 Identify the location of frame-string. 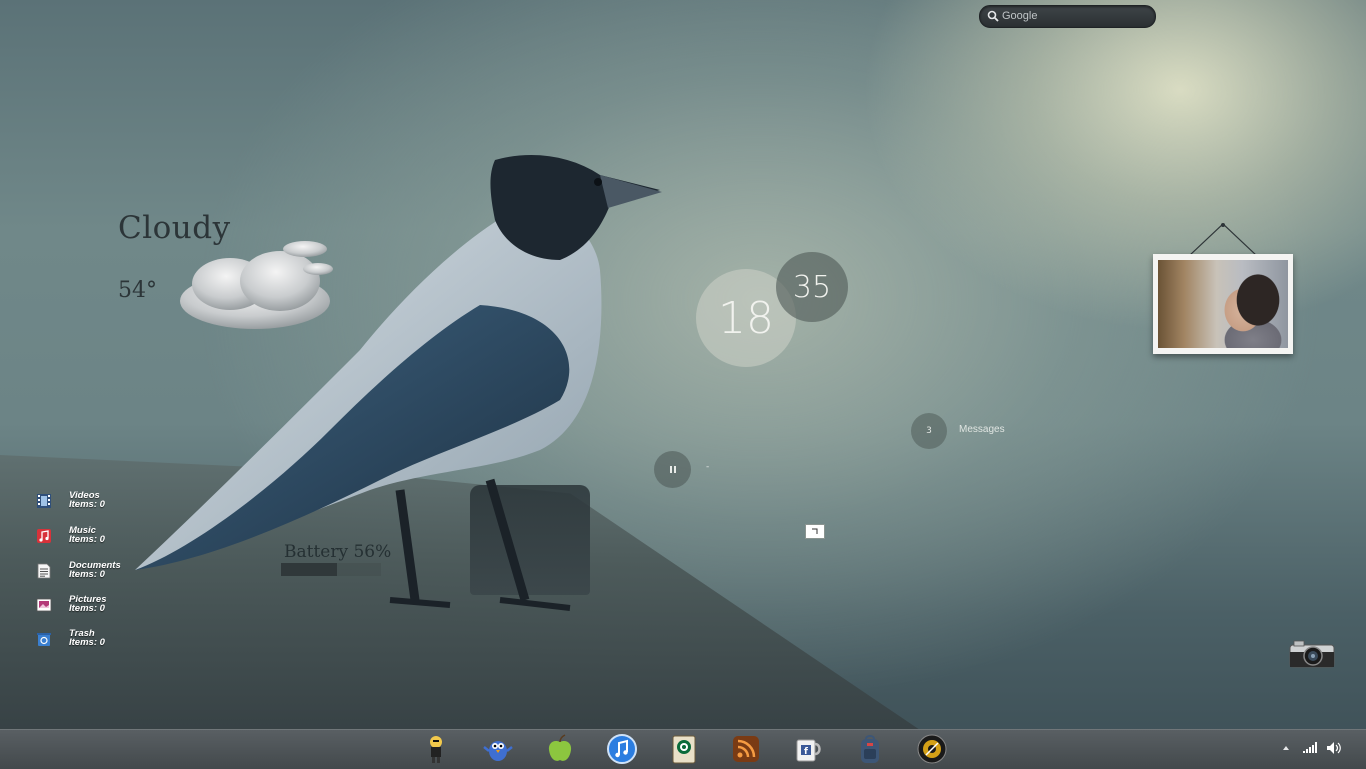
(1223, 239).